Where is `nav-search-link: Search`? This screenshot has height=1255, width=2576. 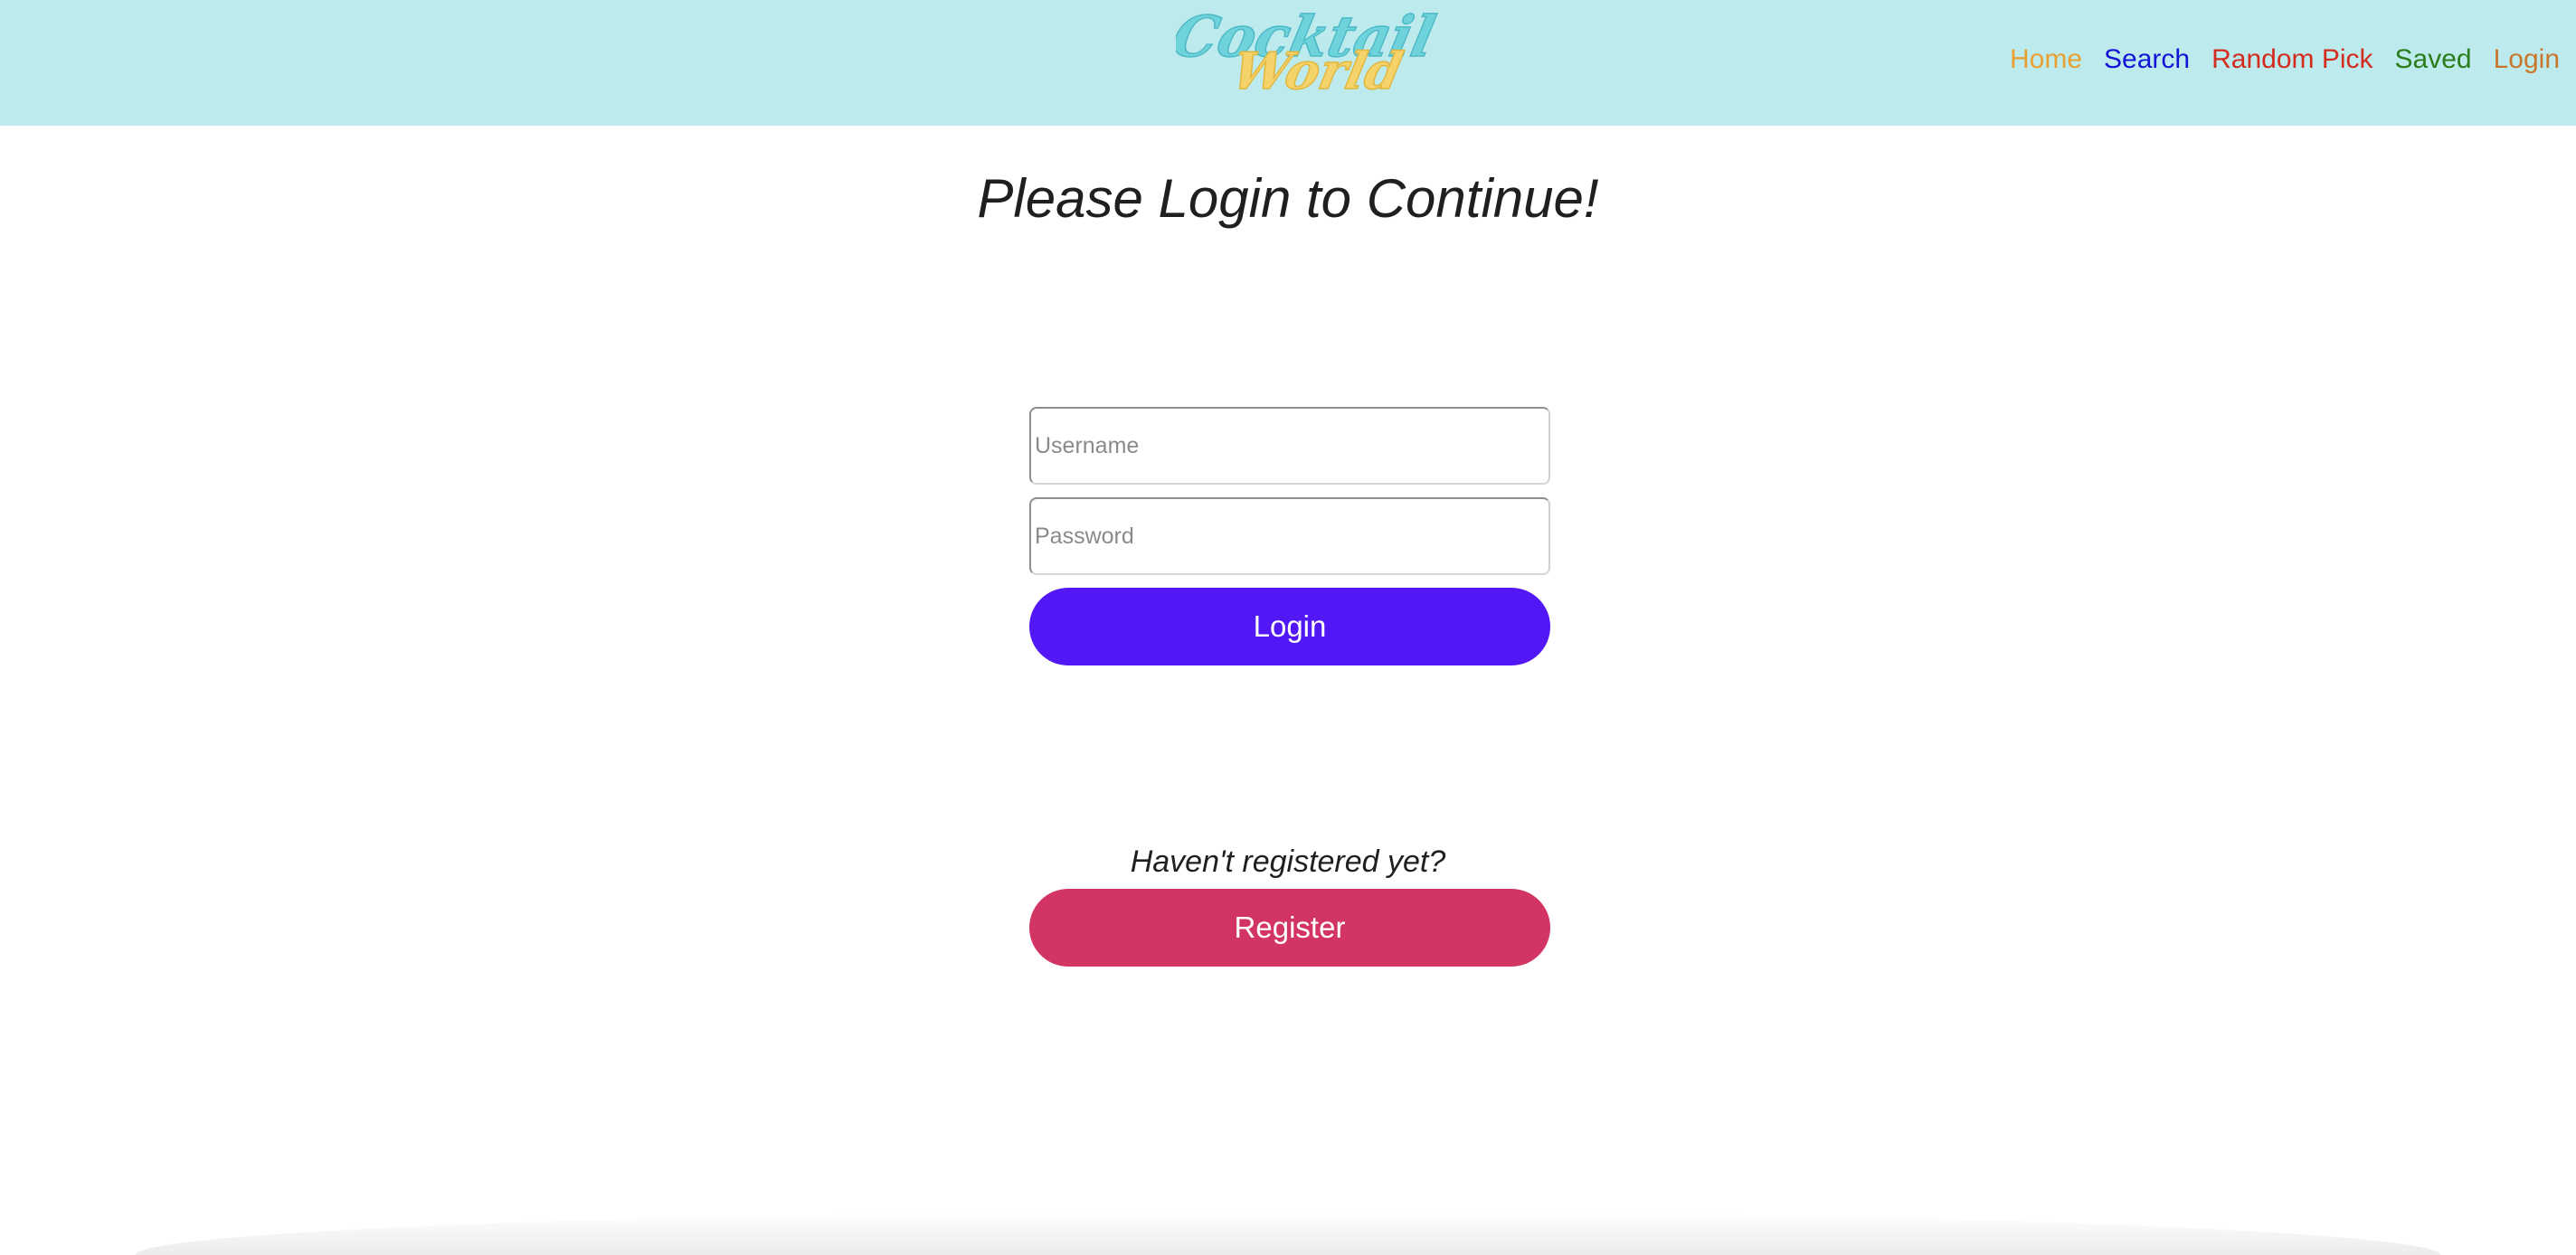
nav-search-link: Search is located at coordinates (2147, 60).